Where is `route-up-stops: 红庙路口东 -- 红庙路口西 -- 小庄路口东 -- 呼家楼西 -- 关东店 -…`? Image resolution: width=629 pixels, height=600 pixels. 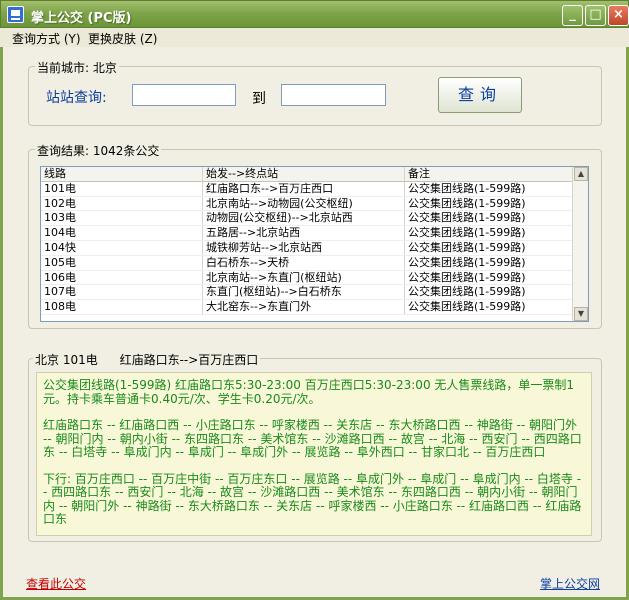
route-up-stops: 红庙路口东 -- 红庙路口西 -- 小庄路口东 -- 呼家楼西 -- 关东店 -… is located at coordinates (312, 438).